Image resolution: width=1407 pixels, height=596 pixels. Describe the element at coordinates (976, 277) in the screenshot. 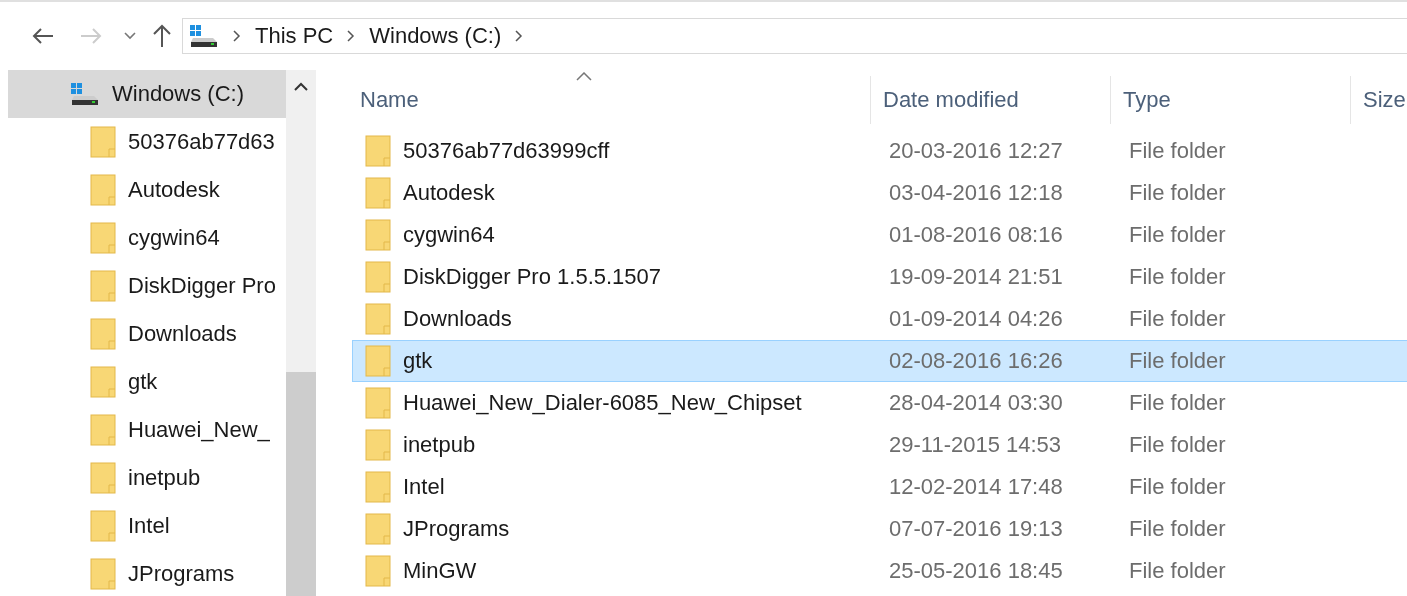

I see `date-cell-text: 19-09-2014 21:51` at that location.